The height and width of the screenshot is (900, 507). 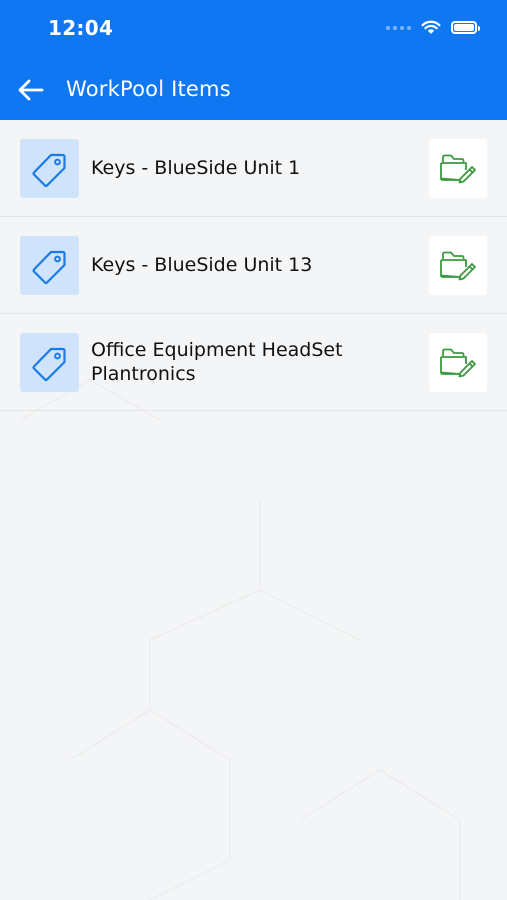 I want to click on list-item: Keys - BlueSide Unit 13, so click(x=253, y=265).